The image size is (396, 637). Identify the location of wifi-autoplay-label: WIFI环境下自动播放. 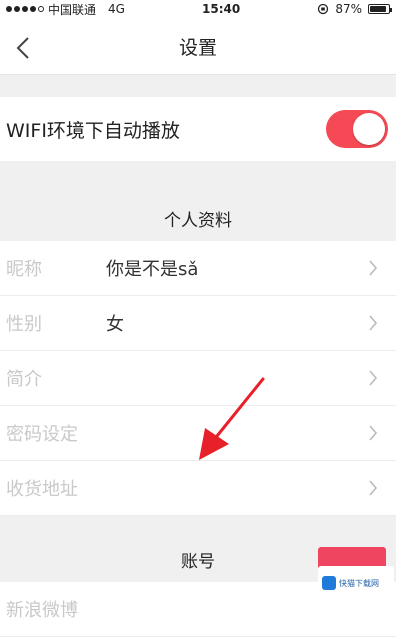
(93, 130).